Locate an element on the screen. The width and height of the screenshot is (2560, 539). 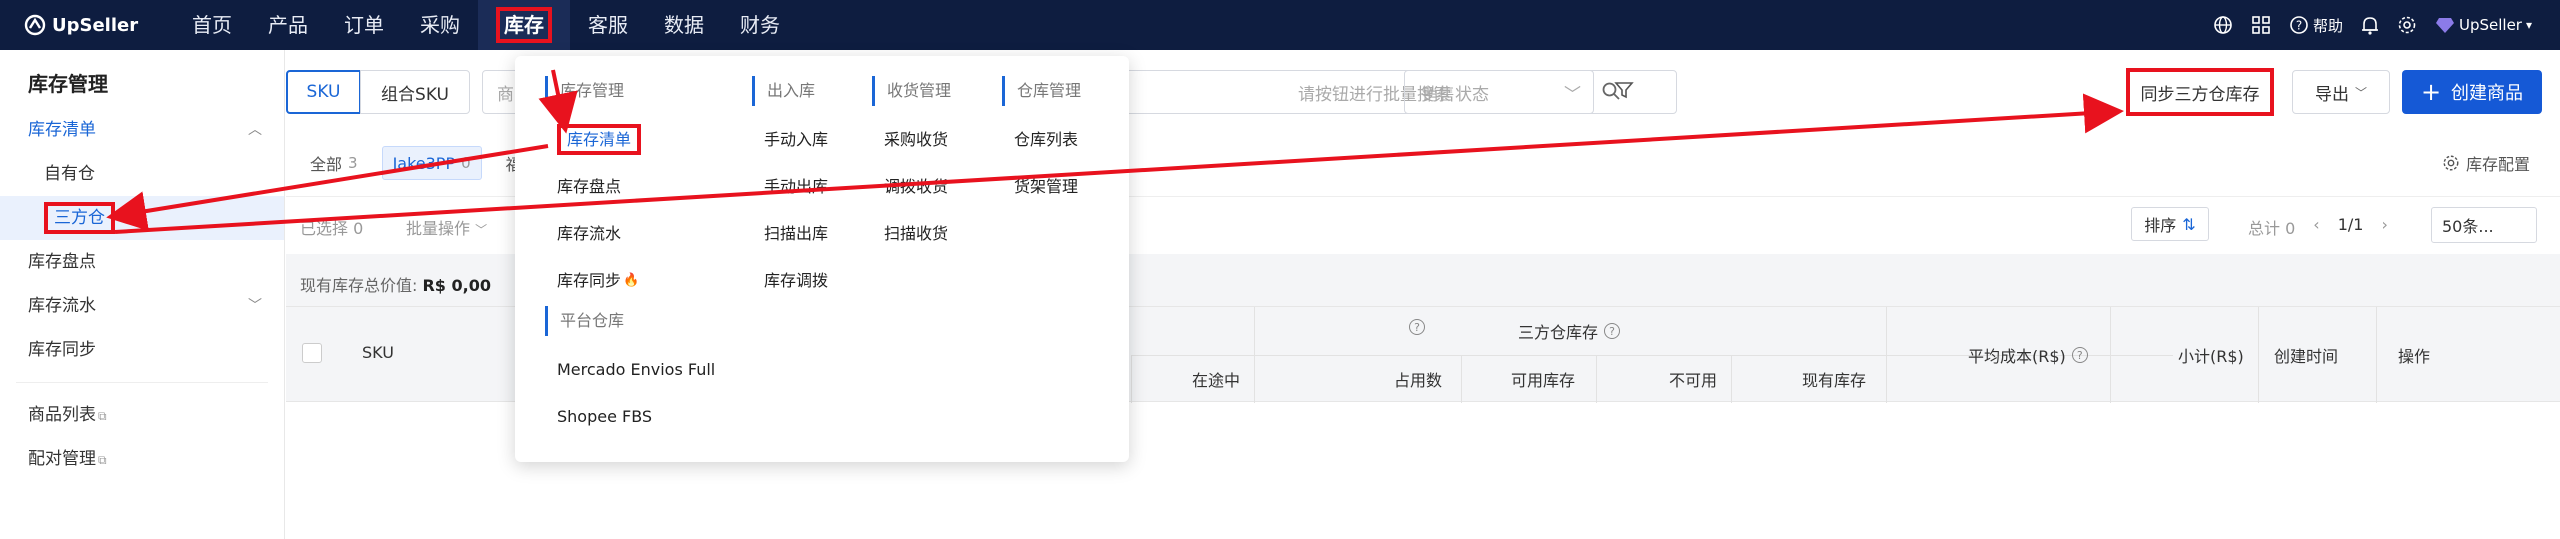
selected-indicator: 已选择 0 is located at coordinates (331, 227).